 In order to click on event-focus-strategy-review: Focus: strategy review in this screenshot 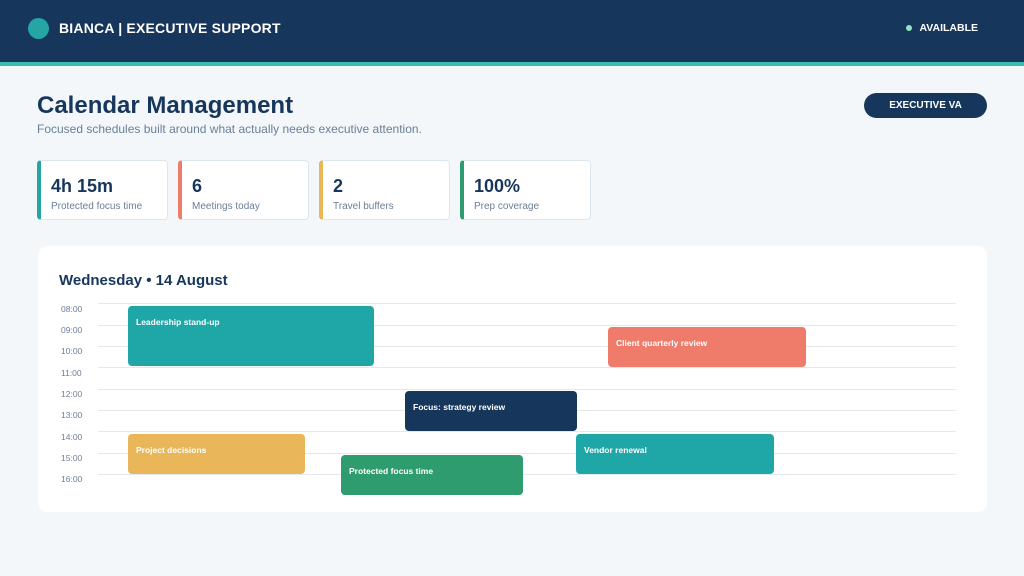, I will do `click(491, 411)`.